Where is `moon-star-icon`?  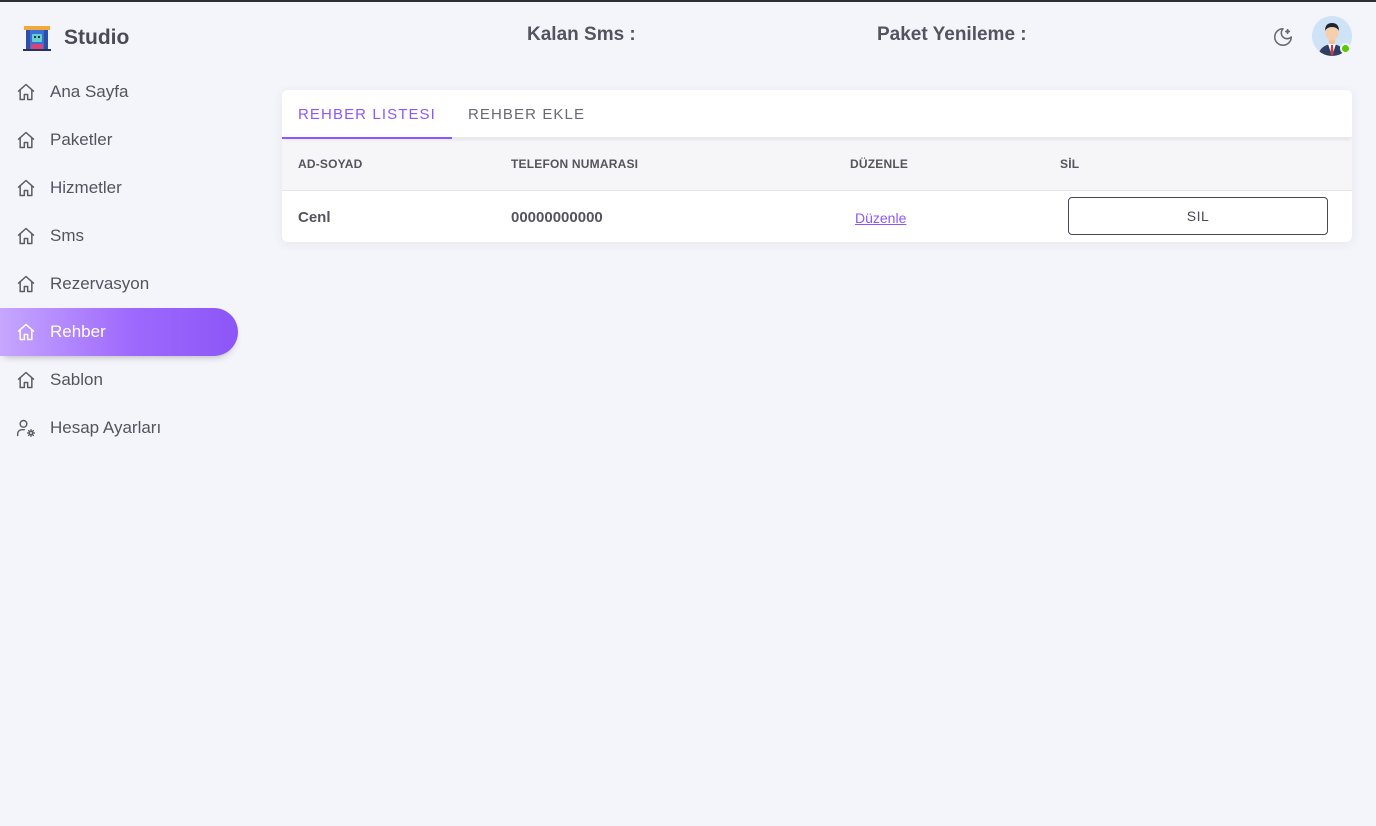
moon-star-icon is located at coordinates (1283, 36).